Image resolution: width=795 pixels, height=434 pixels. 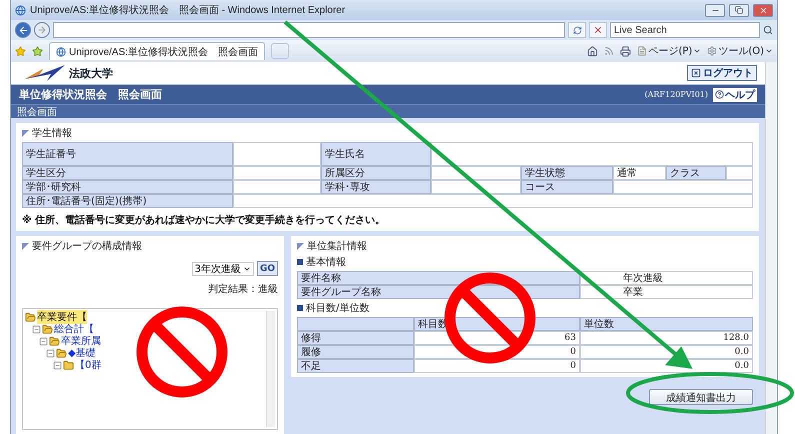 I want to click on field-label: クラス, so click(x=696, y=173).